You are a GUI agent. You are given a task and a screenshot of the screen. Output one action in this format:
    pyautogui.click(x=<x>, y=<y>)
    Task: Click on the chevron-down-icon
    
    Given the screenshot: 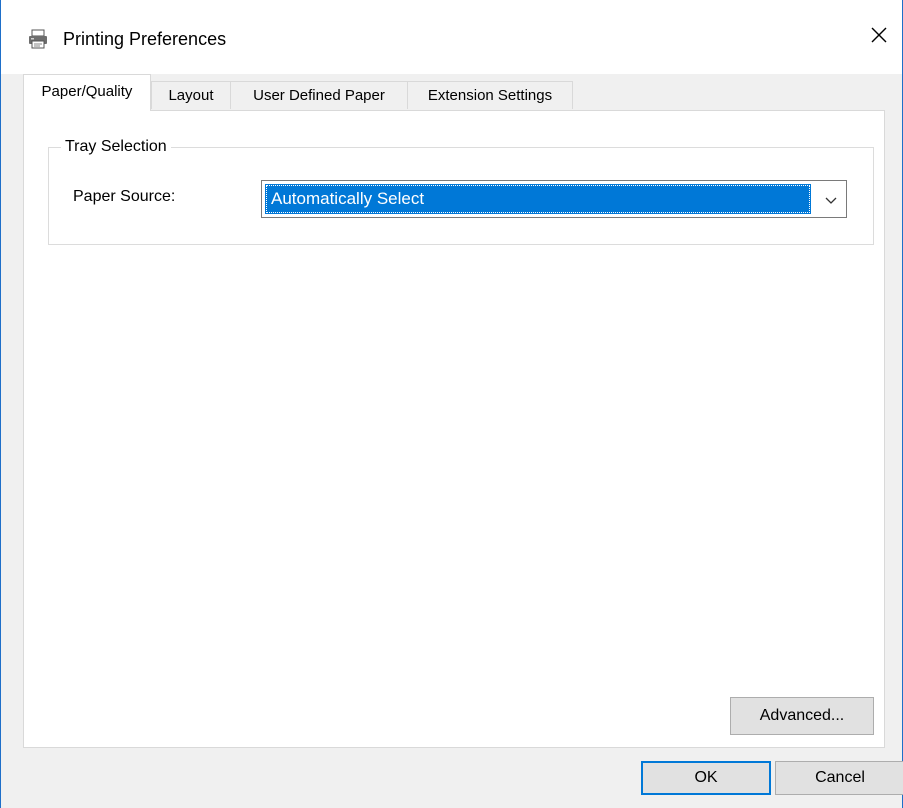 What is the action you would take?
    pyautogui.click(x=831, y=200)
    